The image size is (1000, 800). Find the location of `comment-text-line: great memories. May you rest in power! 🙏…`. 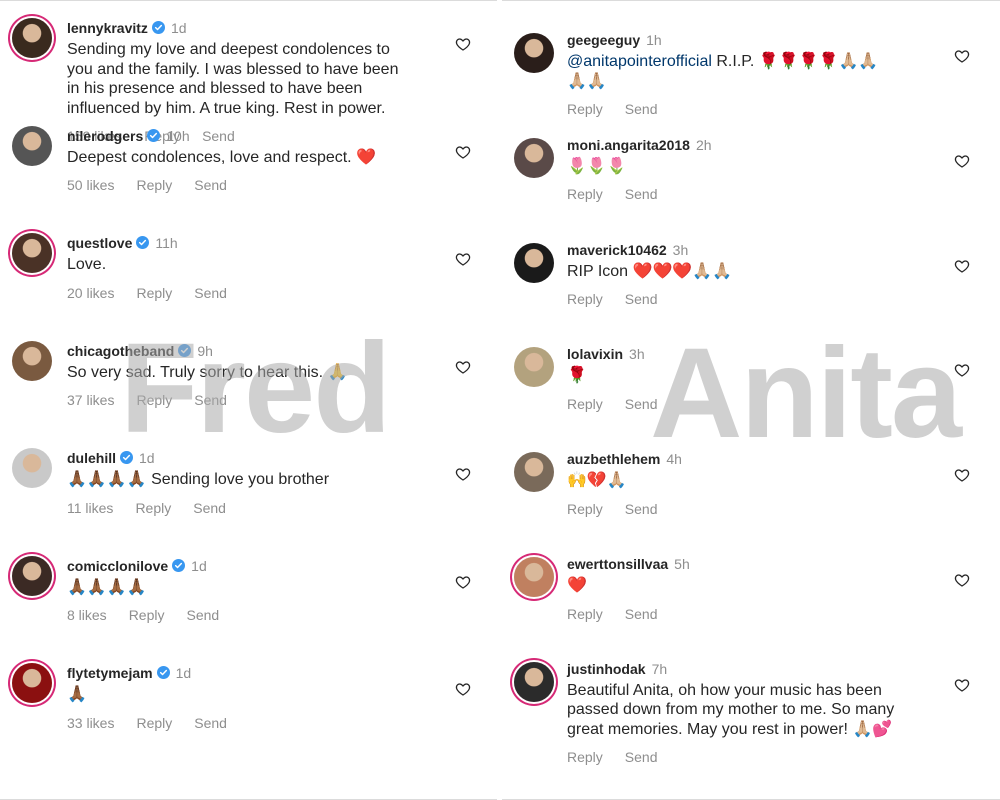

comment-text-line: great memories. May you rest in power! 🙏… is located at coordinates (757, 730).